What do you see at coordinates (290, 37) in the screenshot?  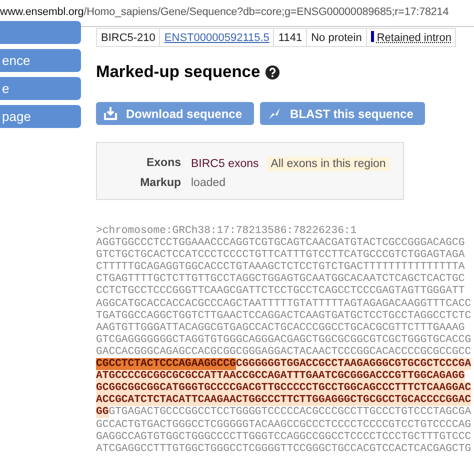 I see `table-cell: 1141` at bounding box center [290, 37].